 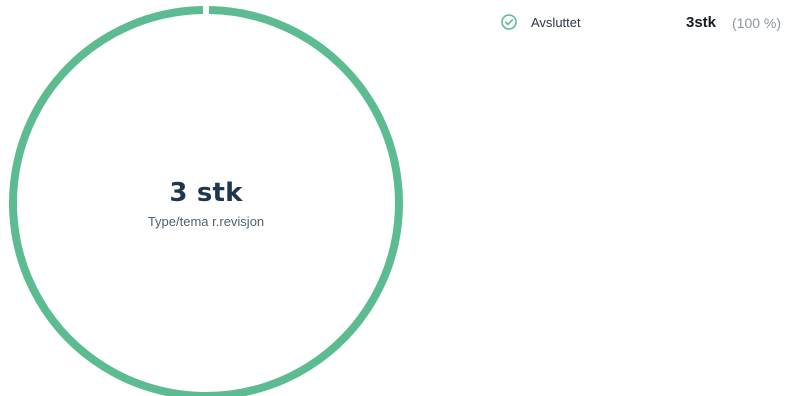 What do you see at coordinates (206, 221) in the screenshot?
I see `donut-center-label: Type/tema r.revisjon` at bounding box center [206, 221].